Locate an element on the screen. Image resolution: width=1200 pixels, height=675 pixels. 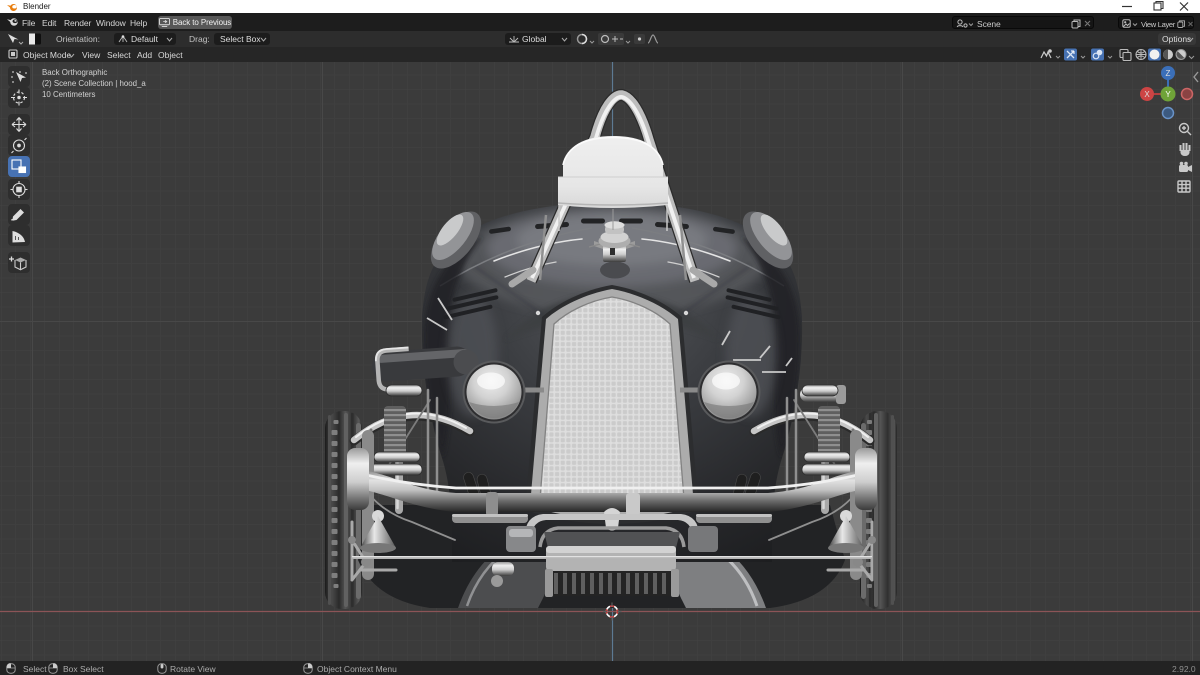
svg-text: X is located at coordinates (1147, 94).